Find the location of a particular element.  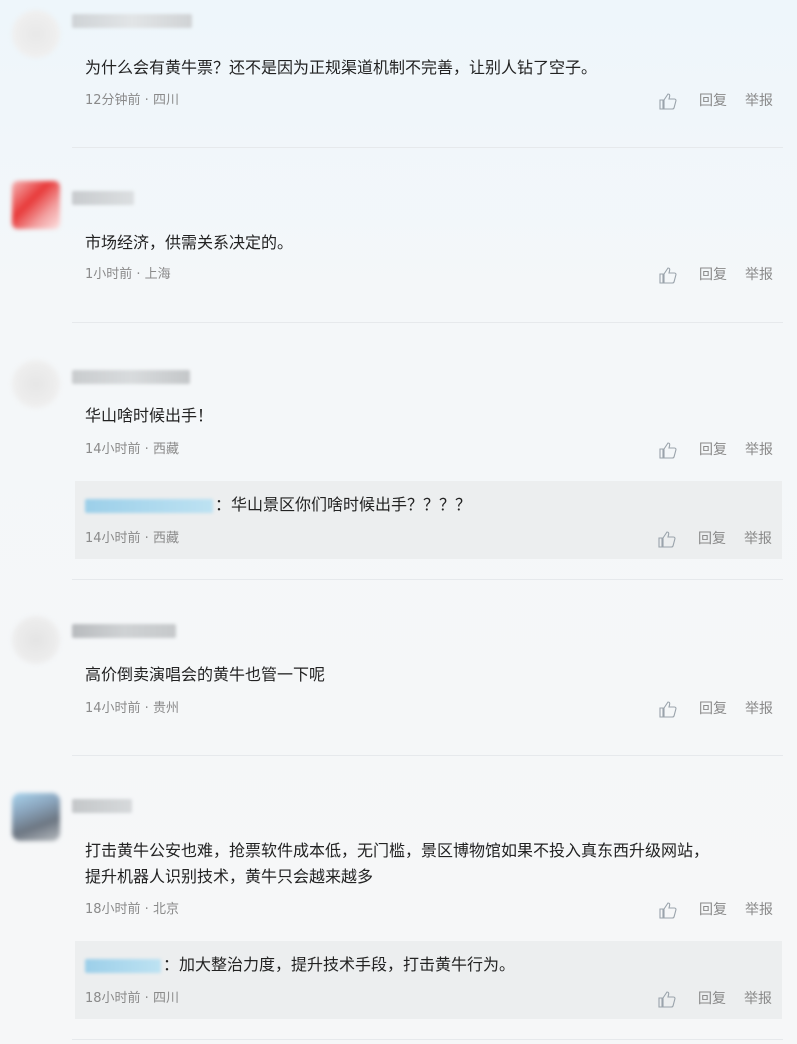

reply-meta: 18小时前 · 四川 is located at coordinates (132, 998).